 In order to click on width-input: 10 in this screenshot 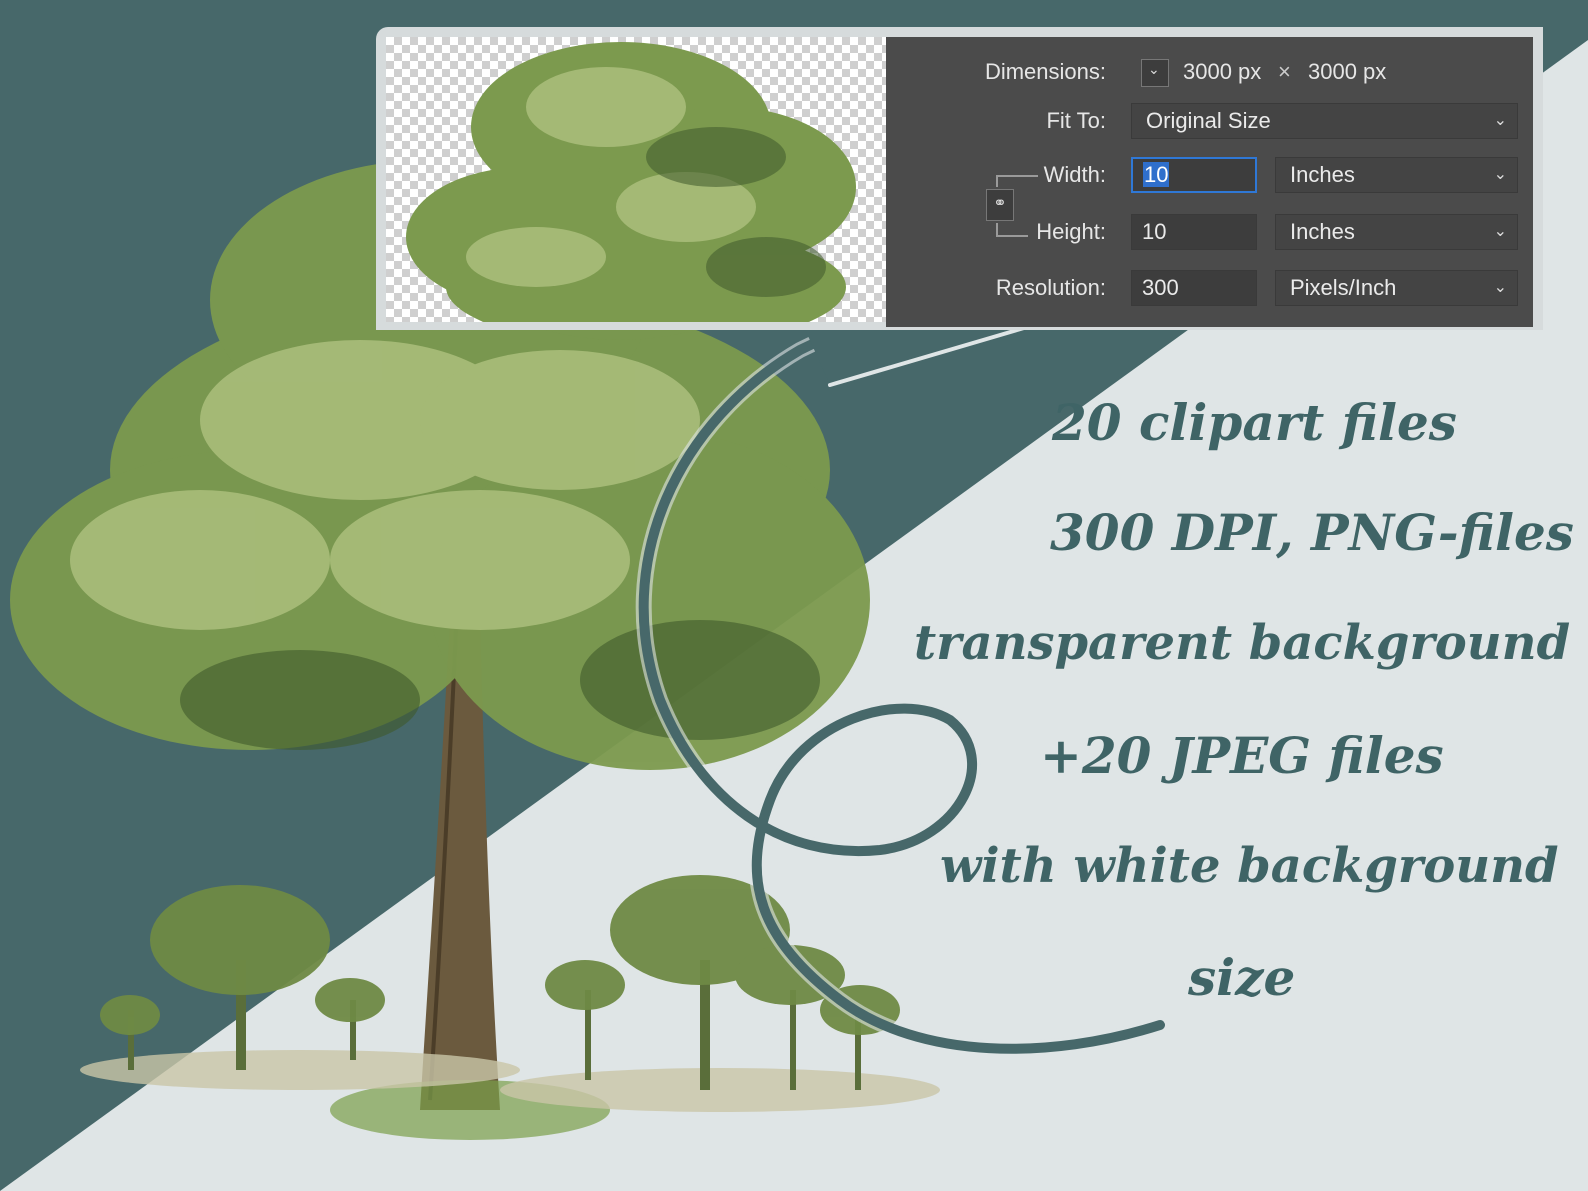, I will do `click(1194, 175)`.